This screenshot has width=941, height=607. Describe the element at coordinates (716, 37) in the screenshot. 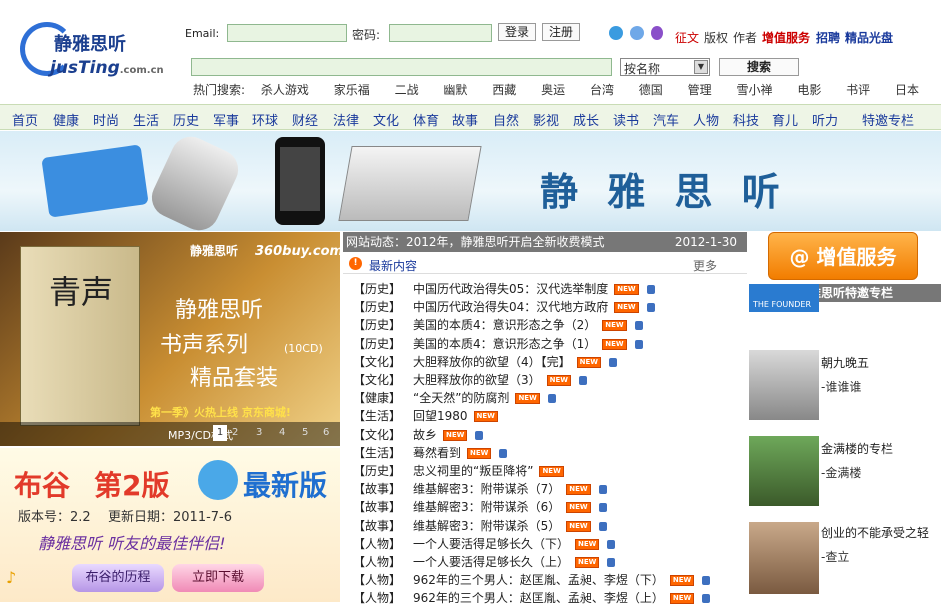

I see `link-copyright: 版权` at that location.